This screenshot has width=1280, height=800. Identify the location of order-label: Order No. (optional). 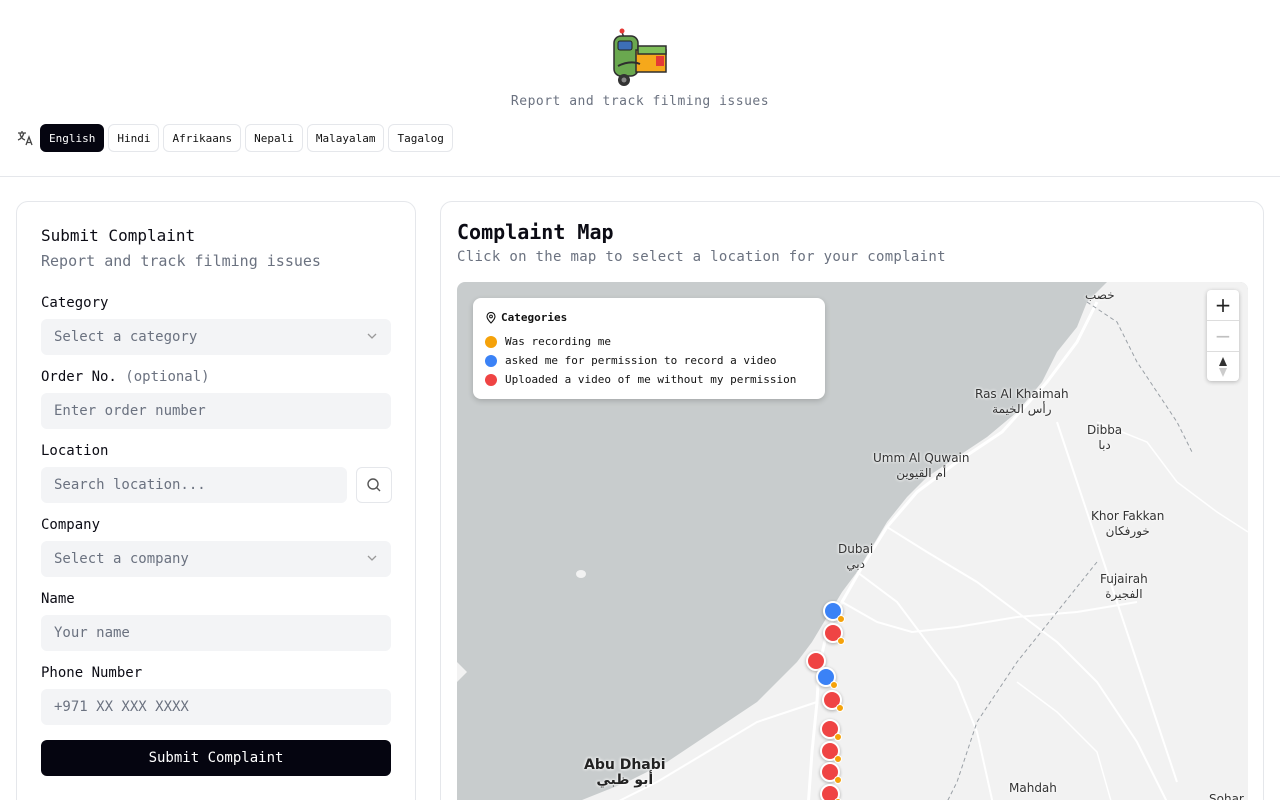
(125, 377).